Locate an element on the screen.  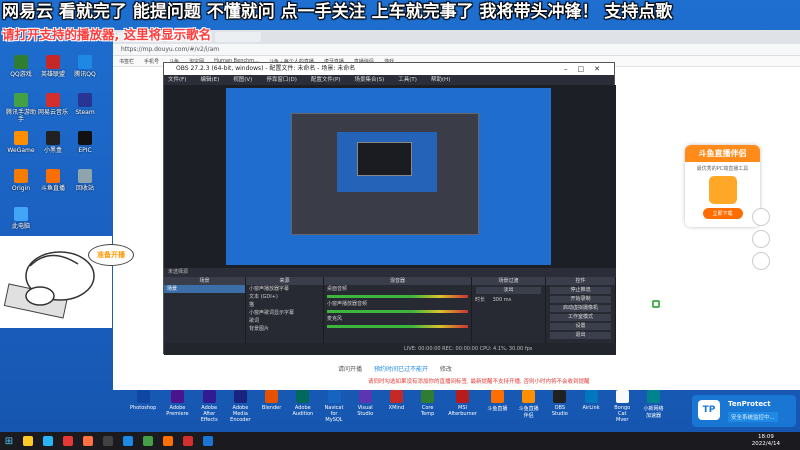
desktop-app-shortcut: Core Temp is located at coordinates (427, 407).